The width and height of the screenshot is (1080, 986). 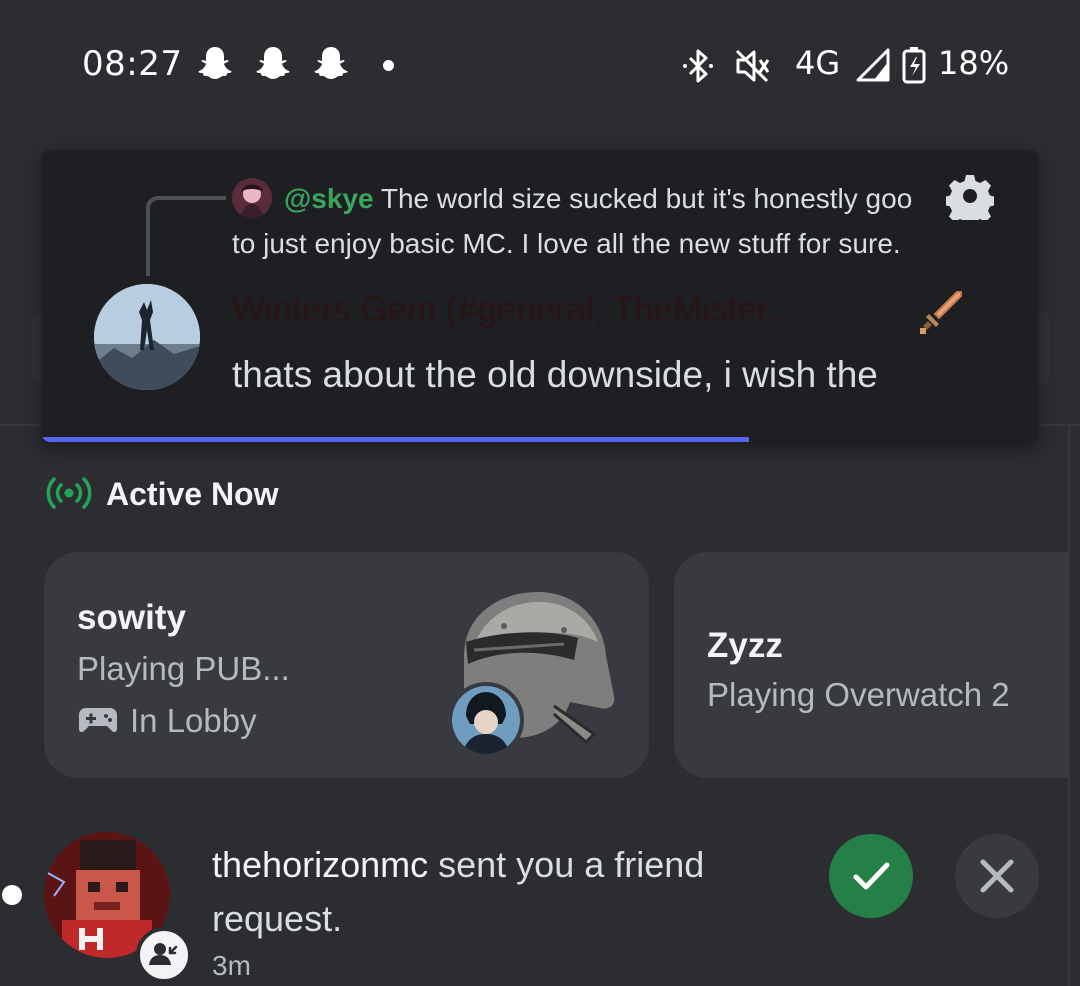 What do you see at coordinates (941, 312) in the screenshot?
I see `sword-icon` at bounding box center [941, 312].